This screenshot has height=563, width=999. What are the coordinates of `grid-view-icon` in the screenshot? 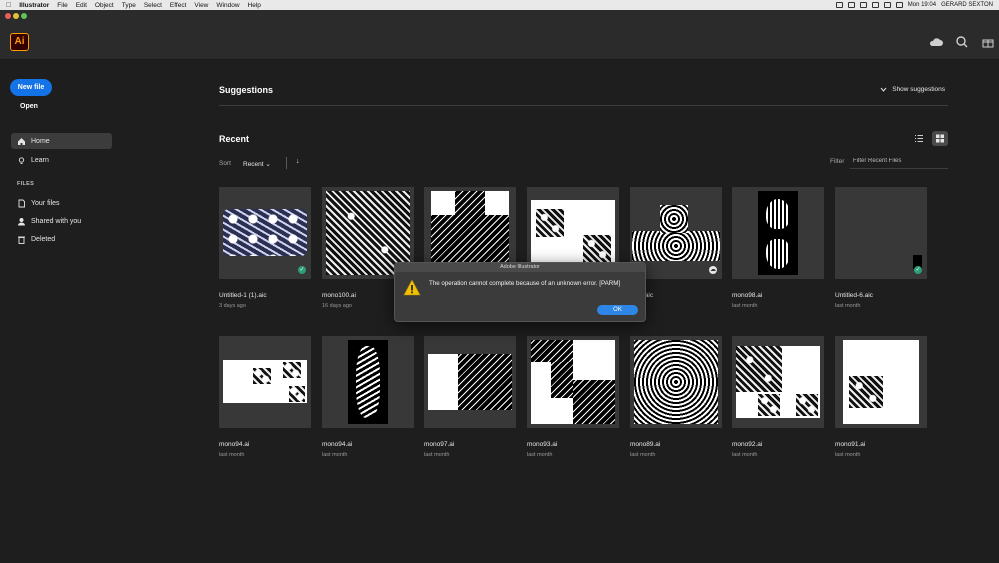 It's located at (940, 138).